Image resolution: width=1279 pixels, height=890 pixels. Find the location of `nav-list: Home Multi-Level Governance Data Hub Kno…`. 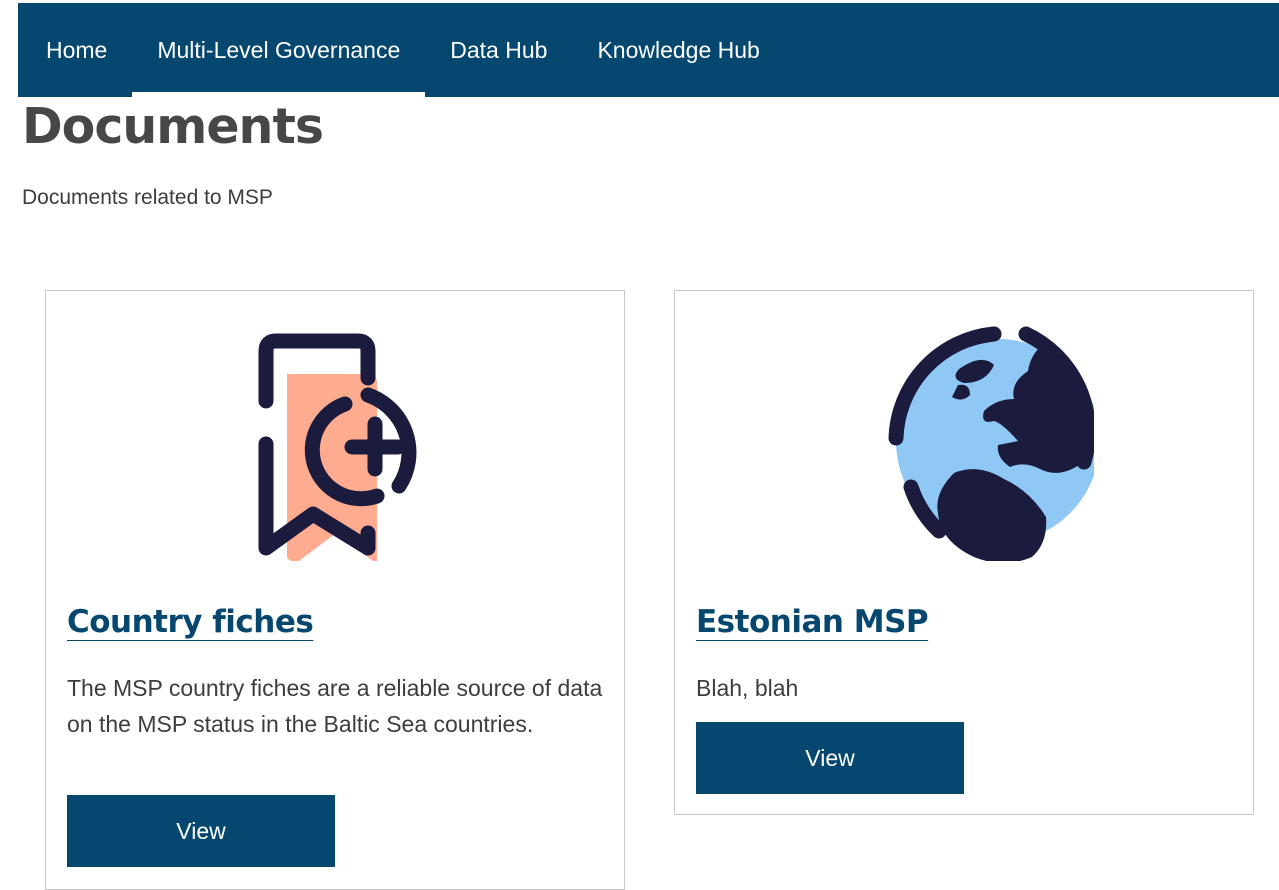

nav-list: Home Multi-Level Governance Data Hub Kno… is located at coordinates (648, 50).